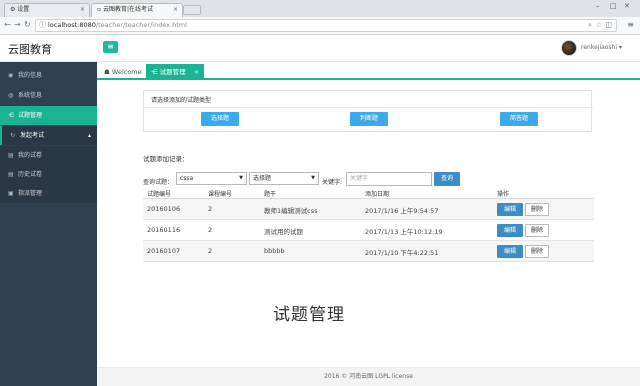 The image size is (640, 386). What do you see at coordinates (13, 135) in the screenshot?
I see `refresh-icon: ↻` at bounding box center [13, 135].